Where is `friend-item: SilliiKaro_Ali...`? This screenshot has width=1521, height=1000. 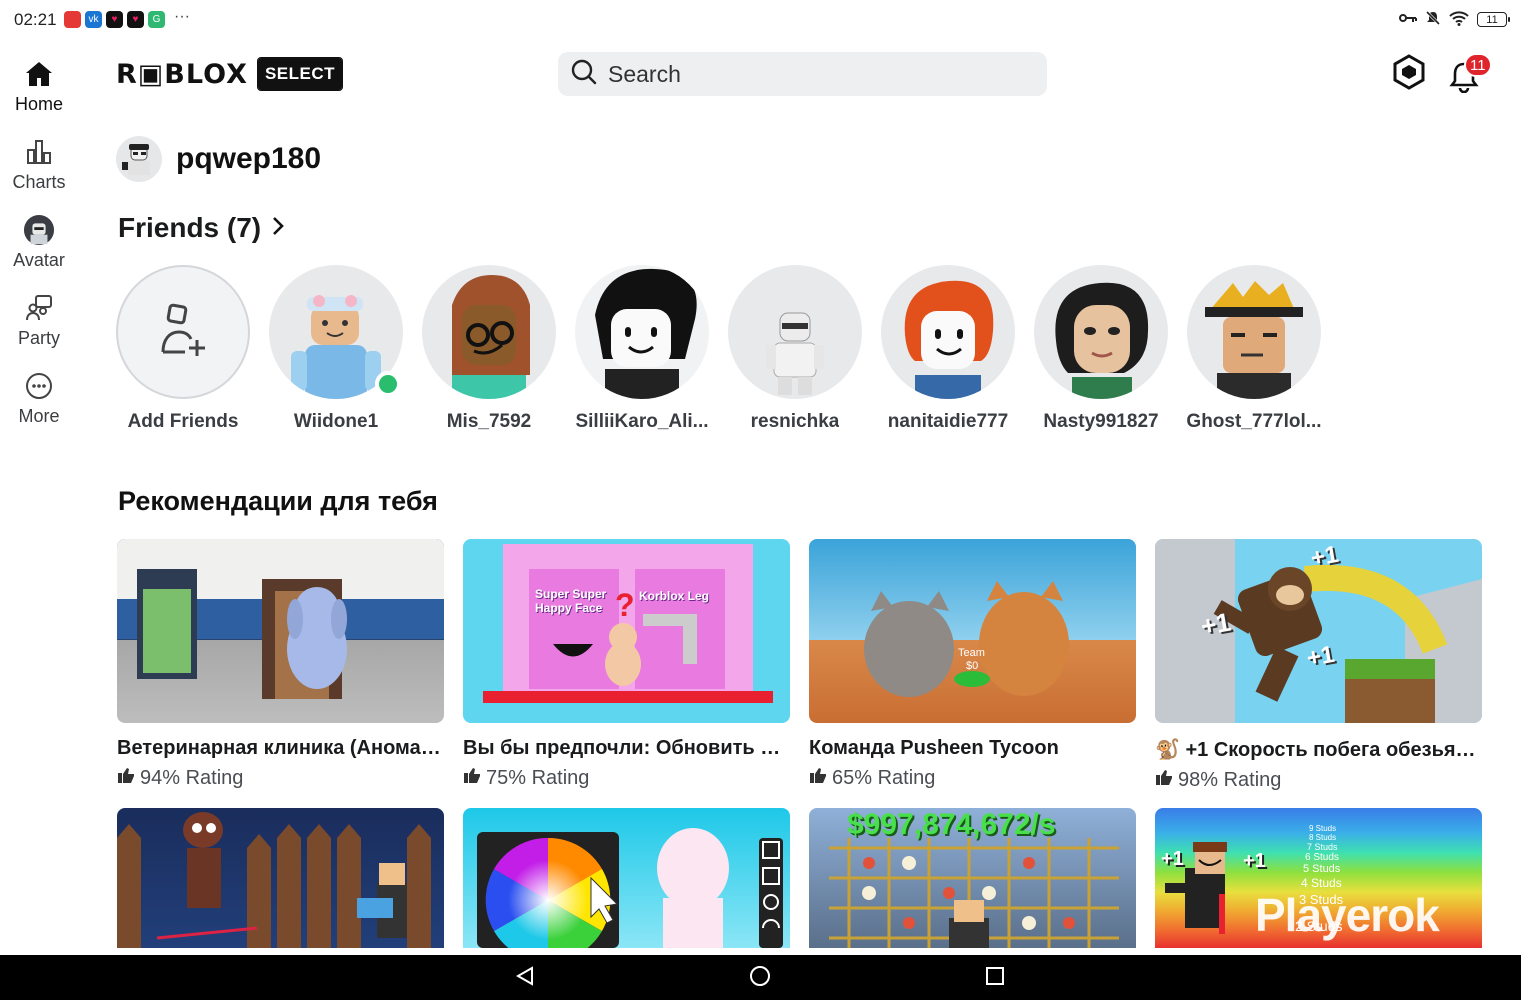
friend-item: SilliiKaro_Ali... is located at coordinates (642, 349).